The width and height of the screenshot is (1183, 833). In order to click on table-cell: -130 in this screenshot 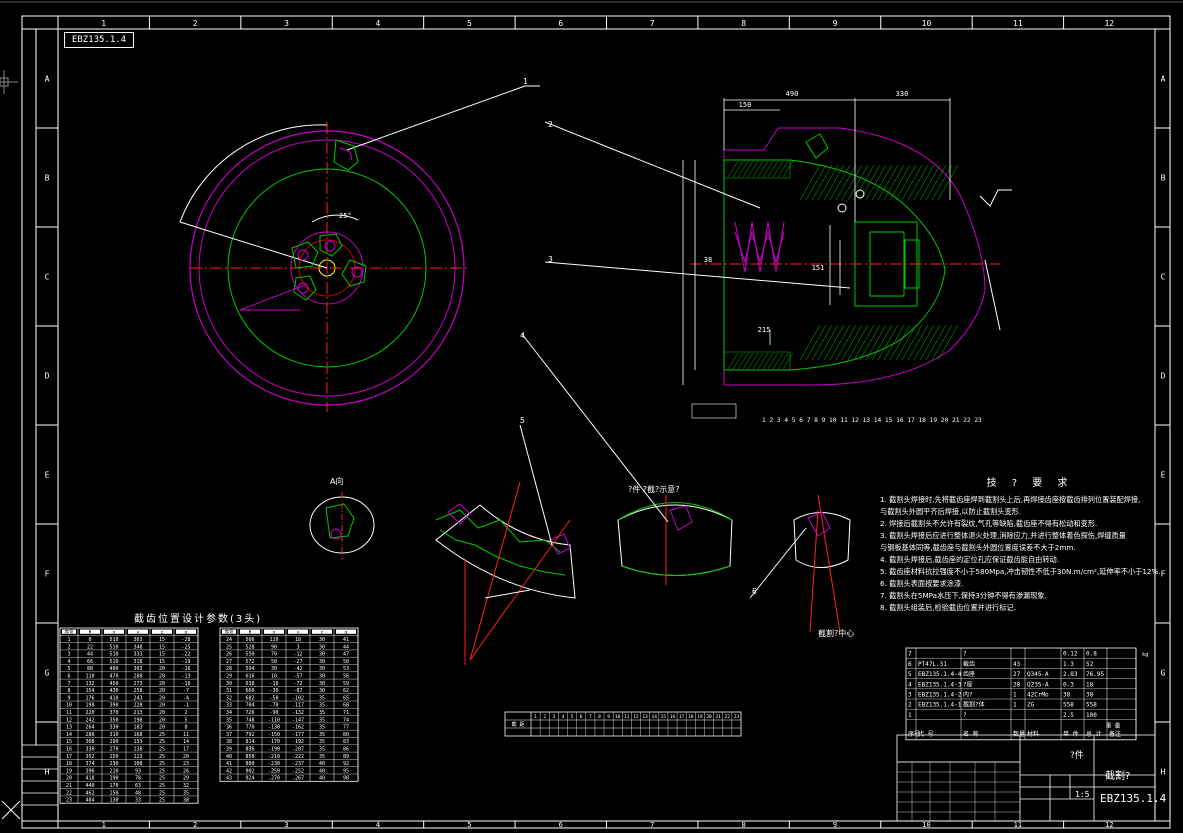, I will do `click(274, 728)`.